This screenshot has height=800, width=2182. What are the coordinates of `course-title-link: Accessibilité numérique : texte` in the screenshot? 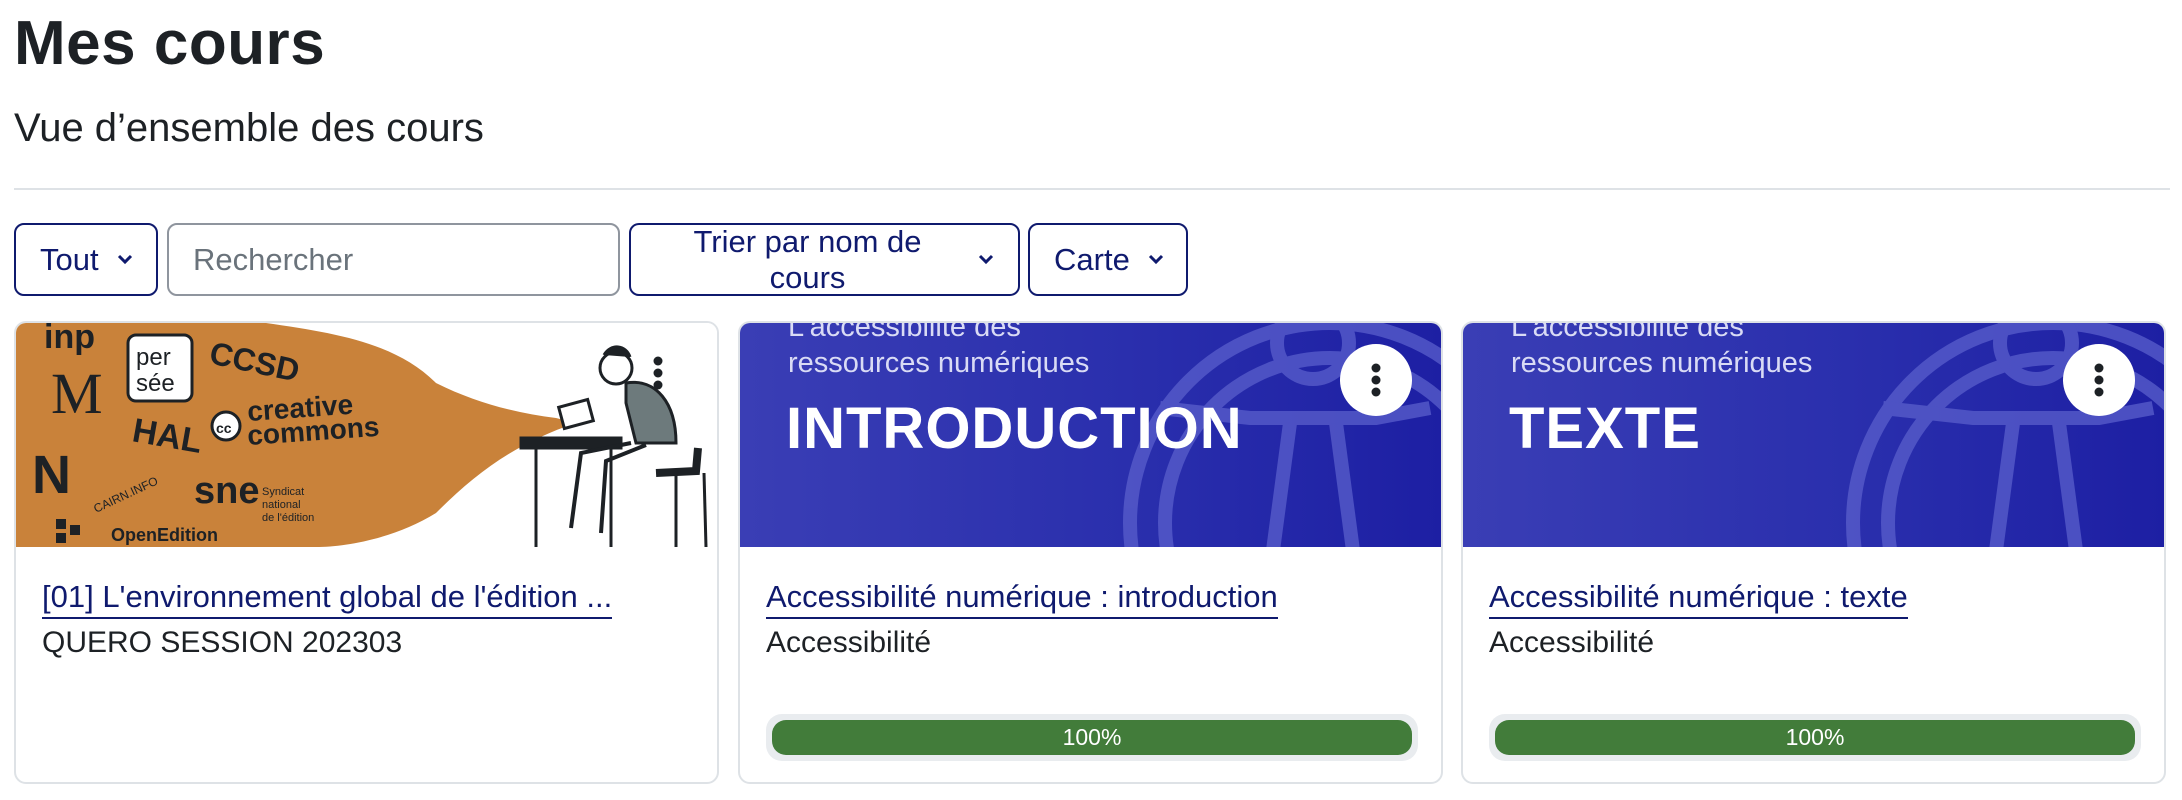 It's located at (1698, 599).